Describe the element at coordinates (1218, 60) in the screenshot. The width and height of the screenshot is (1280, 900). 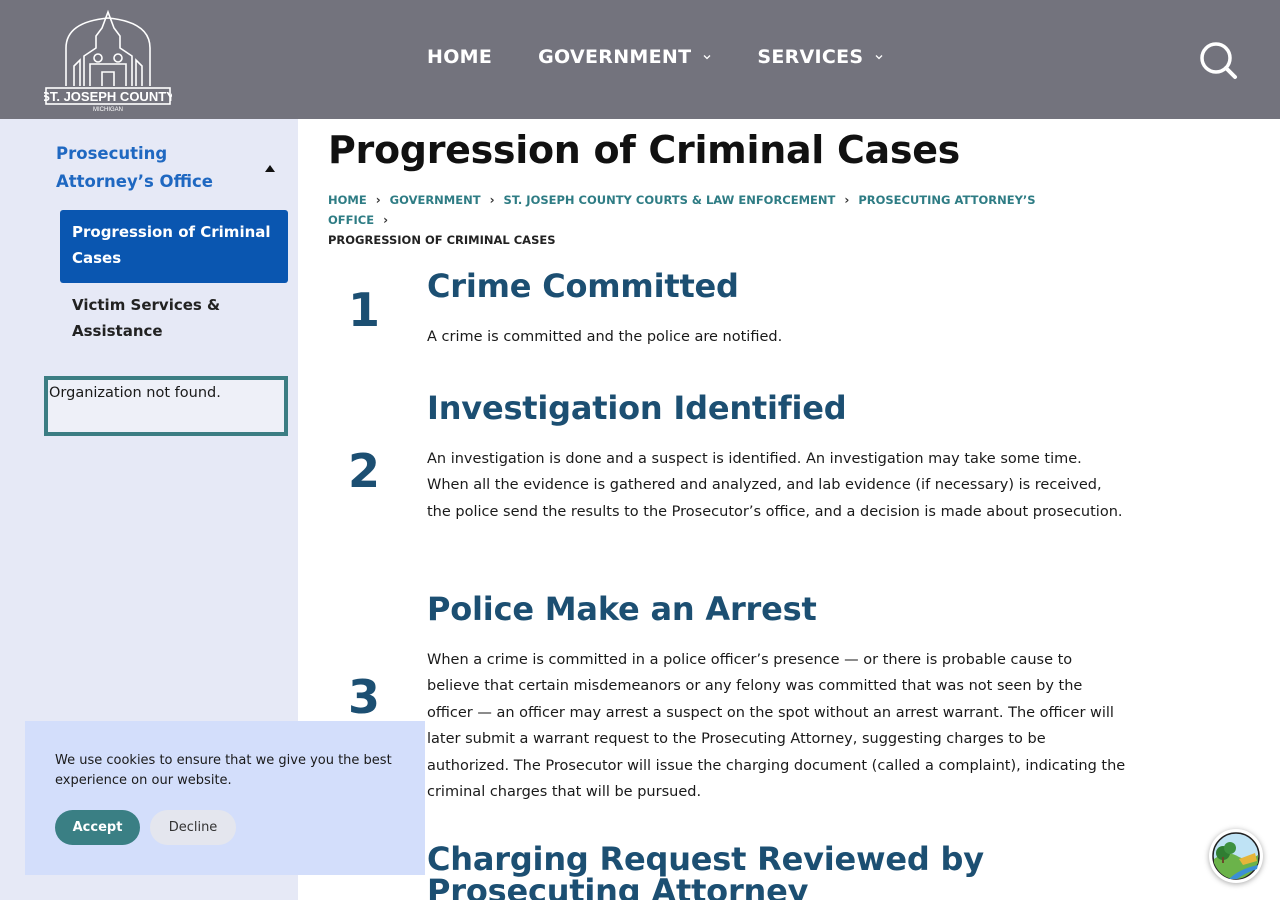
I see `search-icon` at that location.